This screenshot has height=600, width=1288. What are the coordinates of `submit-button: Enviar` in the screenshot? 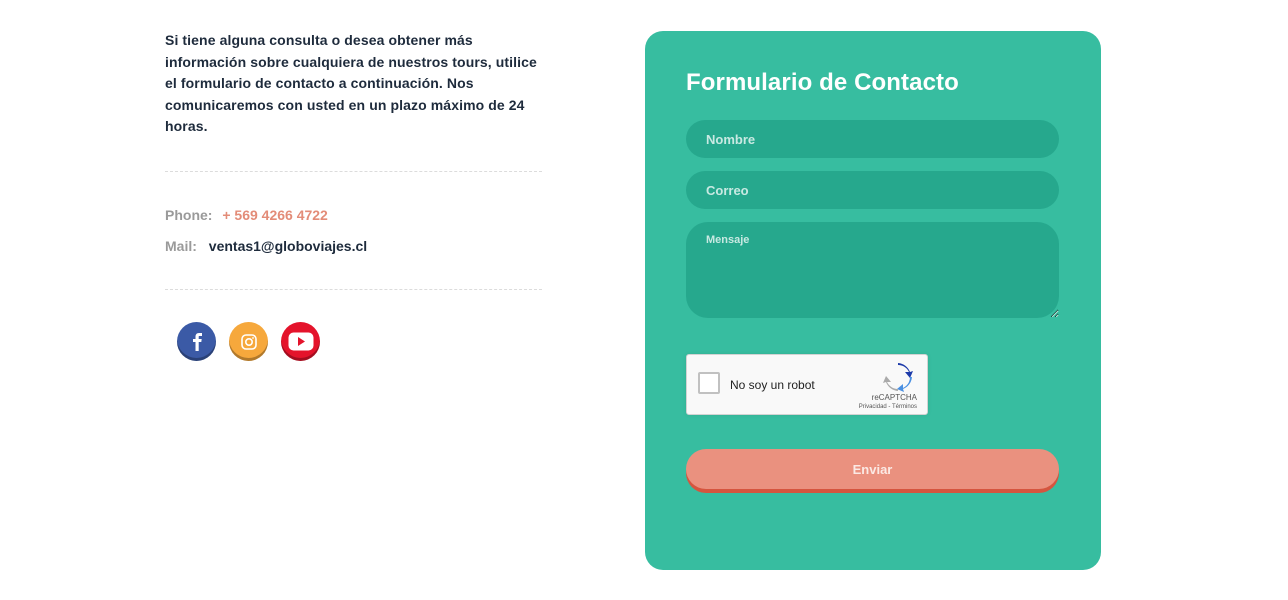 It's located at (872, 469).